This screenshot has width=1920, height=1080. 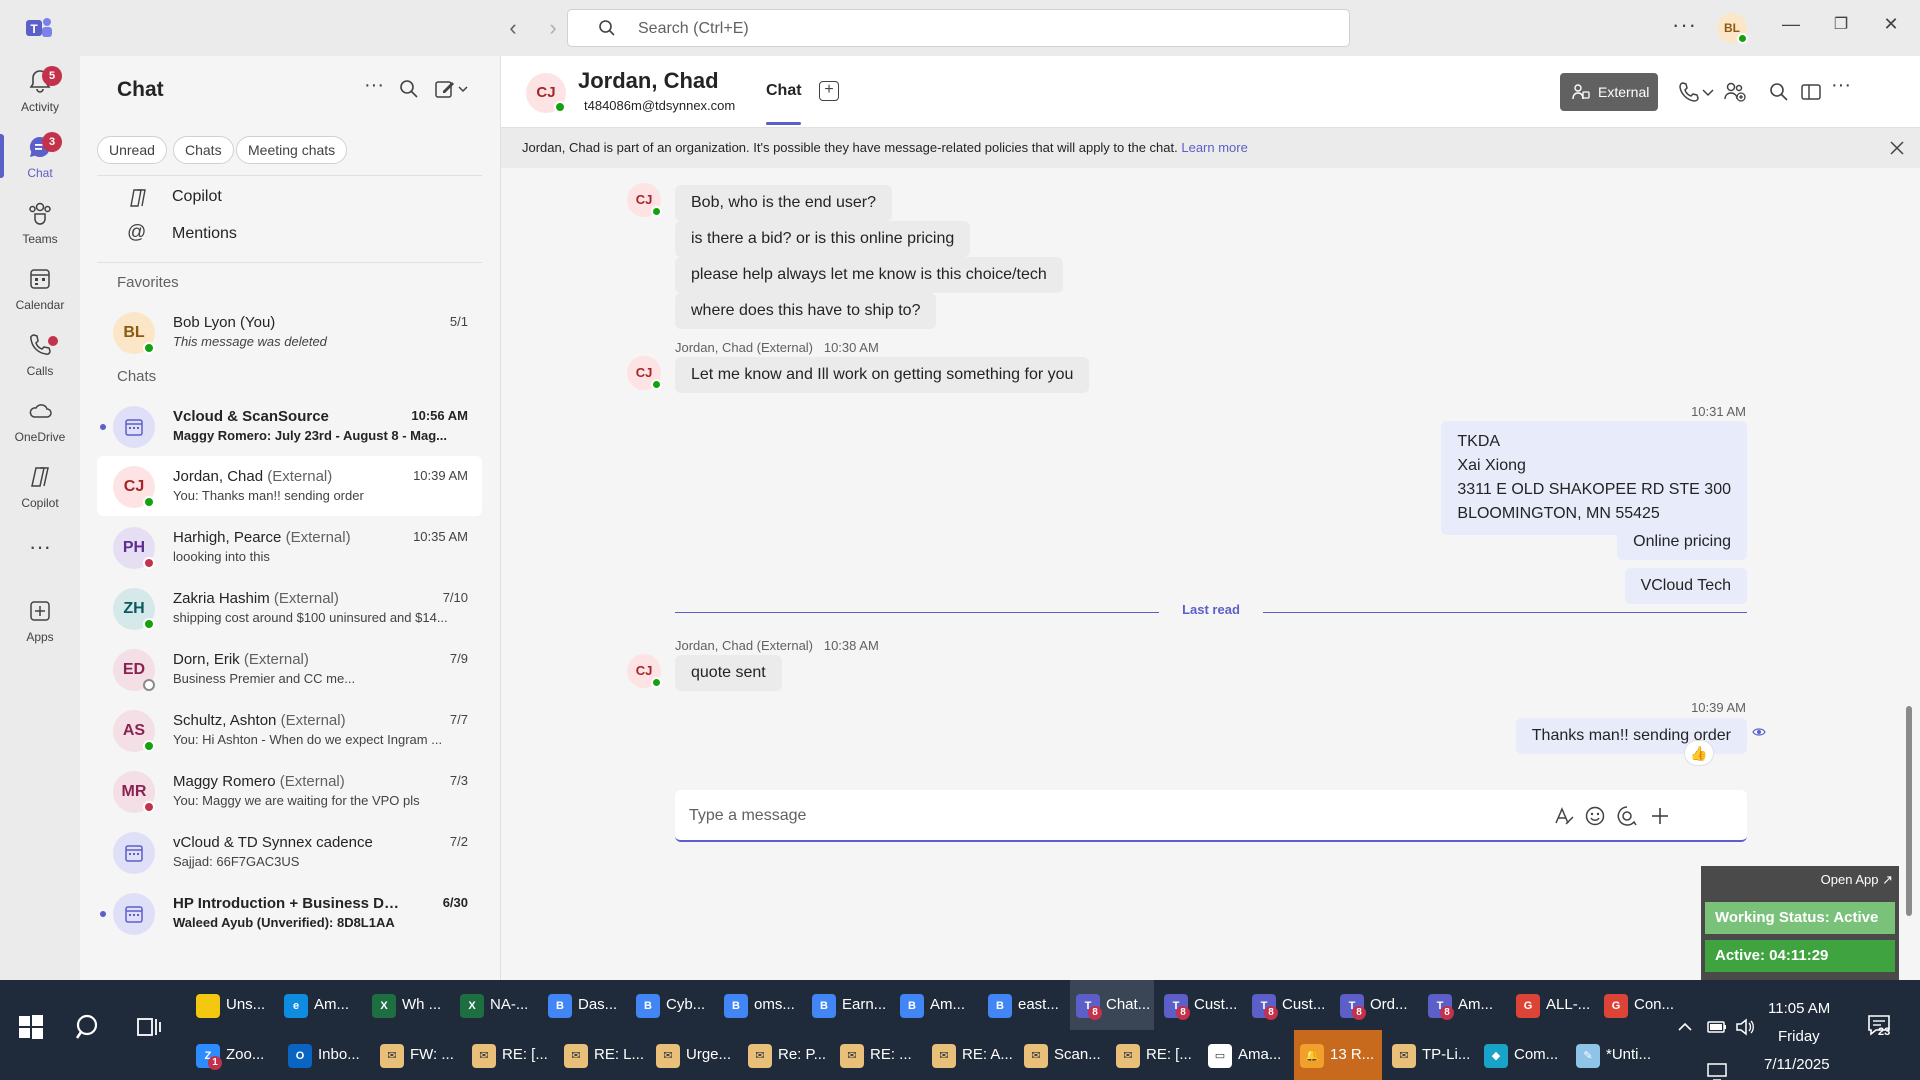 What do you see at coordinates (1685, 586) in the screenshot?
I see `message-bubble: VCloud Tech` at bounding box center [1685, 586].